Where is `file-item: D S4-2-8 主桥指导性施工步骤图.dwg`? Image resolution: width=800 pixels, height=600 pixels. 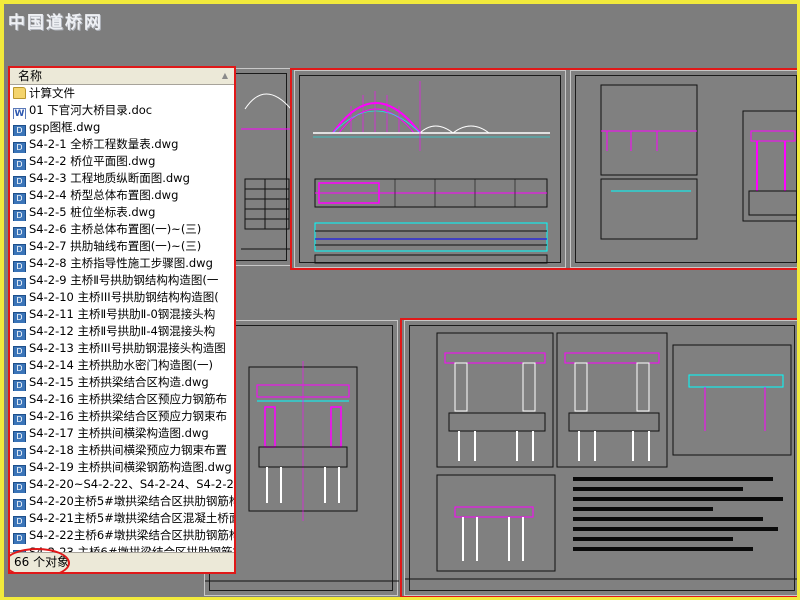 file-item: D S4-2-8 主桥指导性施工步骤图.dwg is located at coordinates (122, 263).